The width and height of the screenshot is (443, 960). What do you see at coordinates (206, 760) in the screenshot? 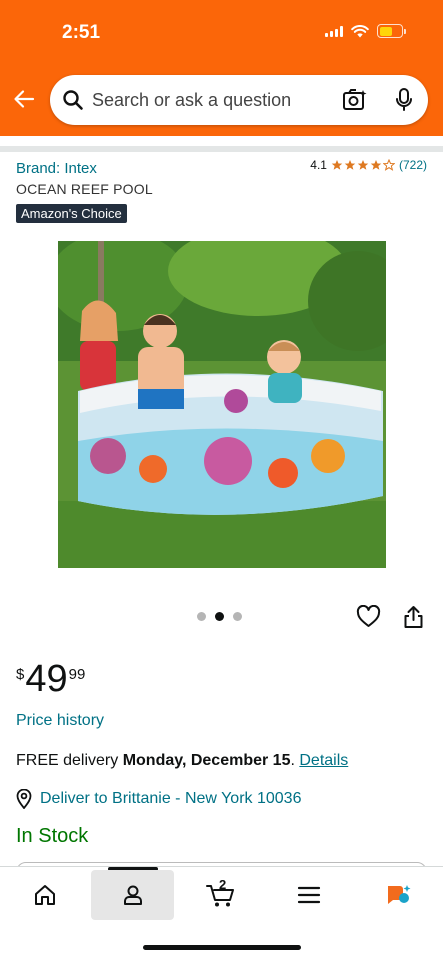
I see `delivery-date: Monday, December 15` at bounding box center [206, 760].